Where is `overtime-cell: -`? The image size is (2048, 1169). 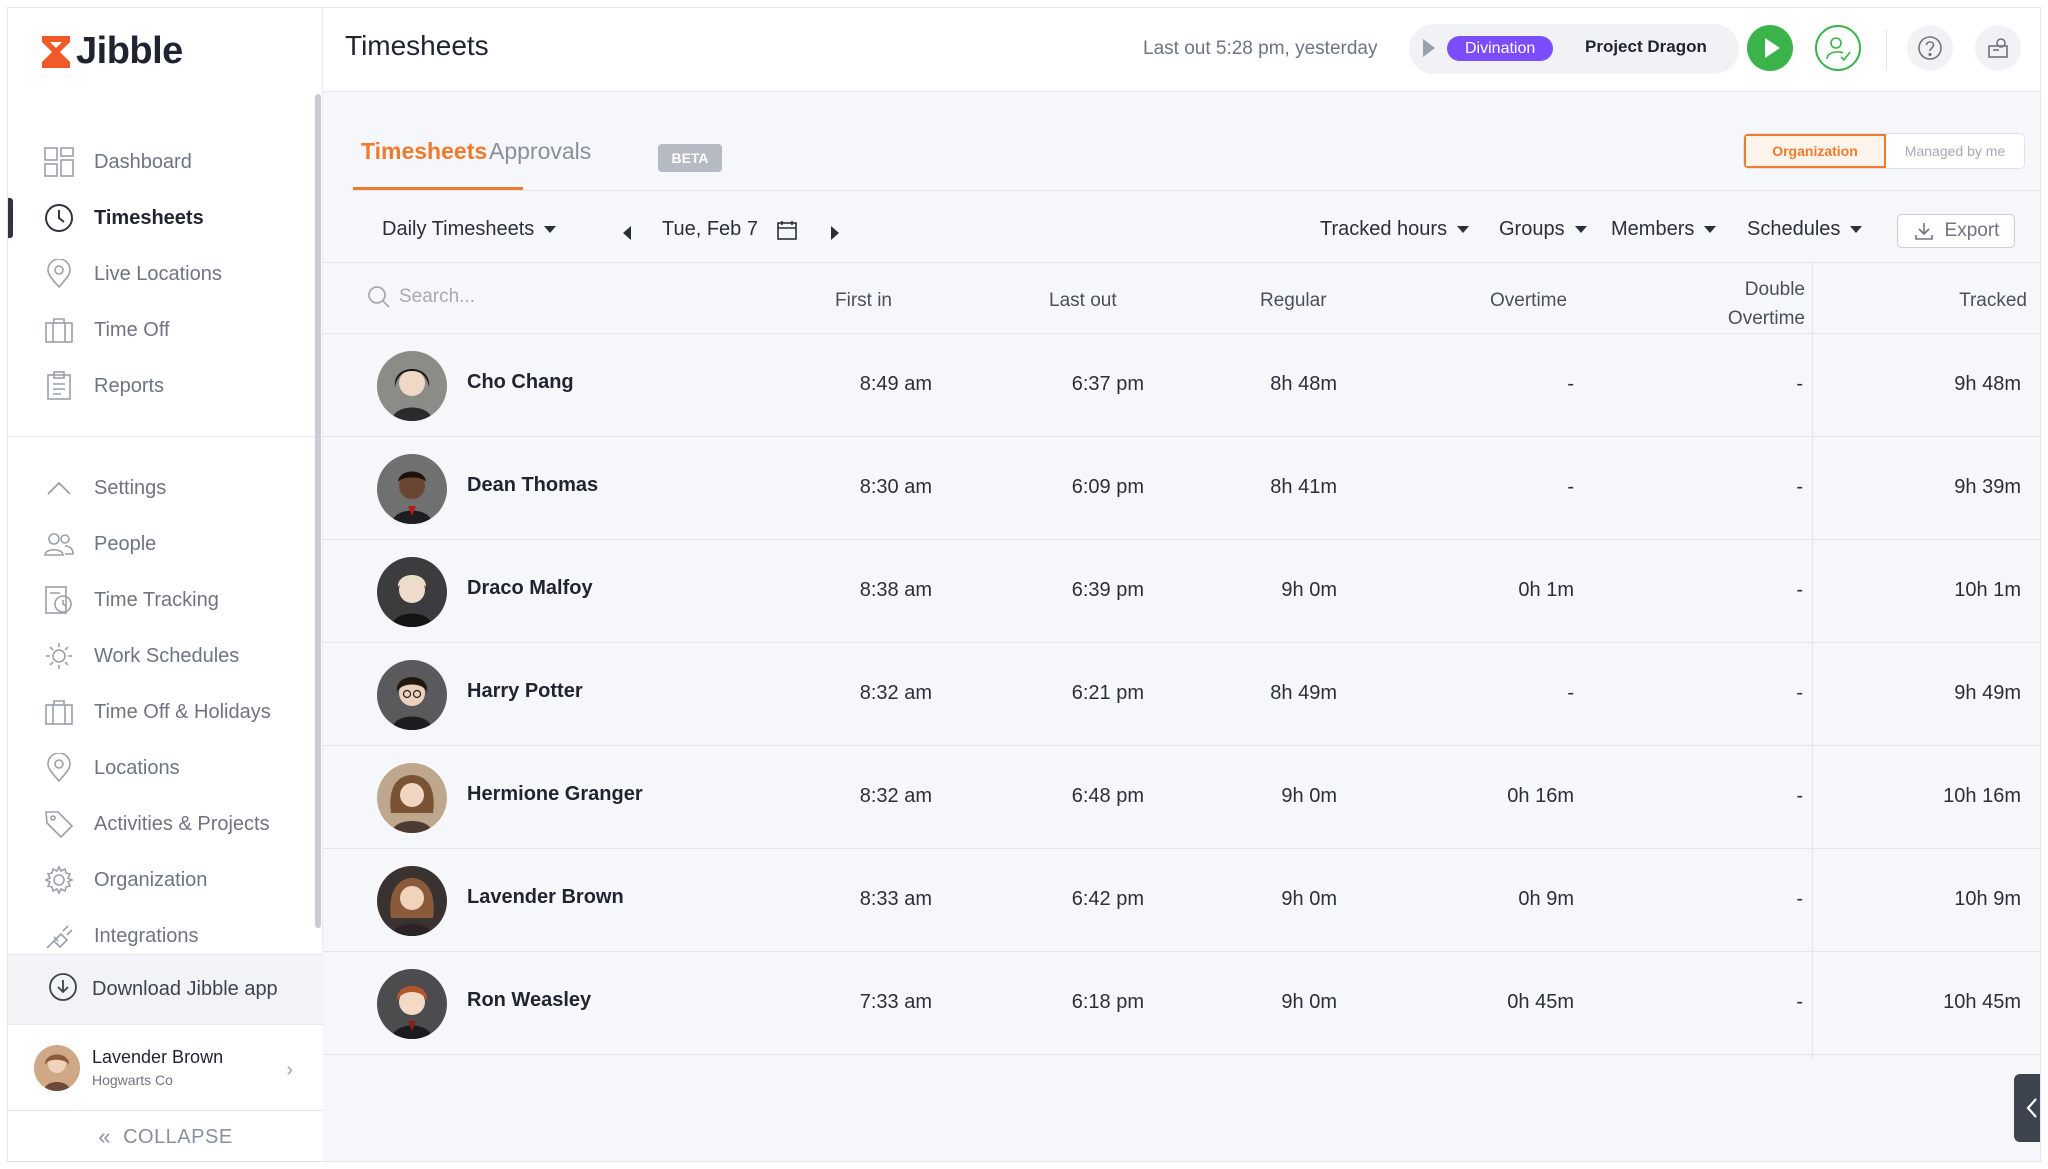
overtime-cell: - is located at coordinates (1570, 487).